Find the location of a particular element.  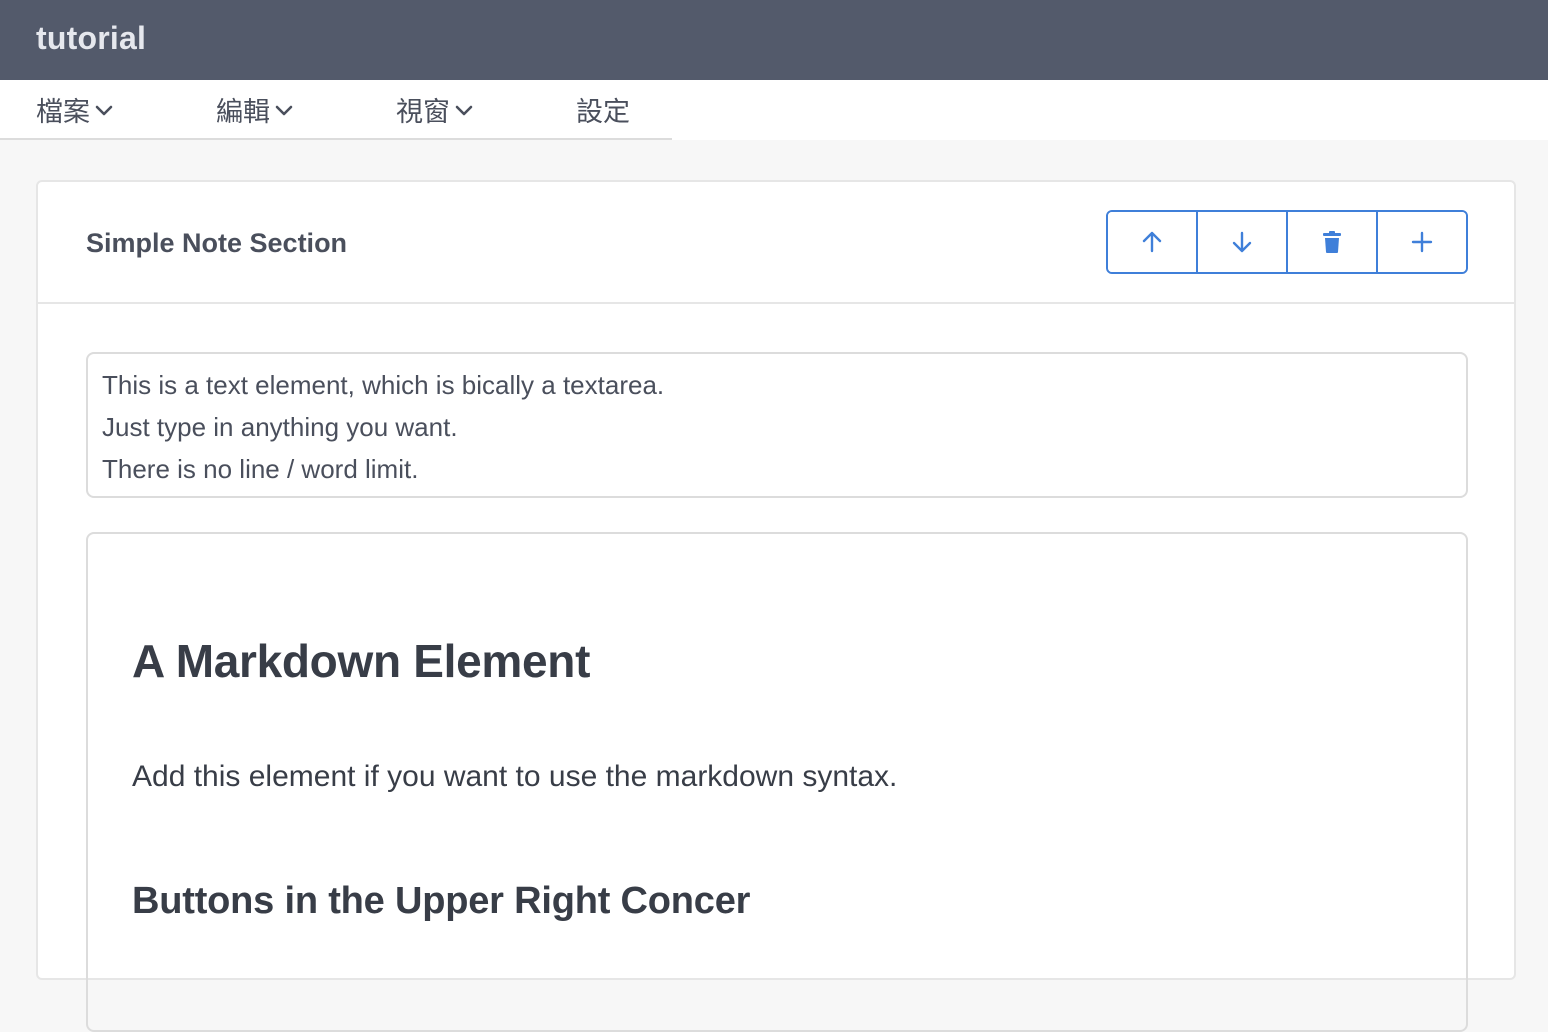

add-element-button is located at coordinates (1422, 242).